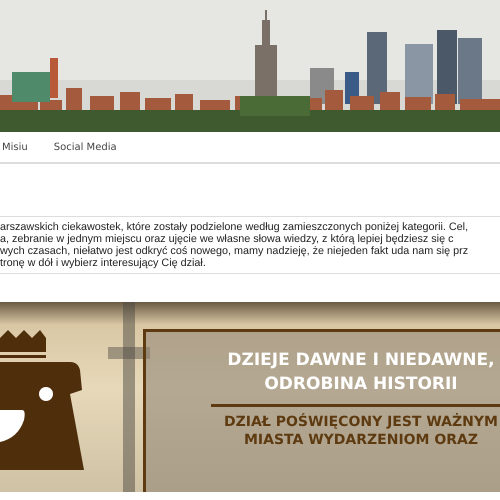 This screenshot has width=500, height=500. Describe the element at coordinates (15, 147) in the screenshot. I see `nav-link: Misiu` at that location.